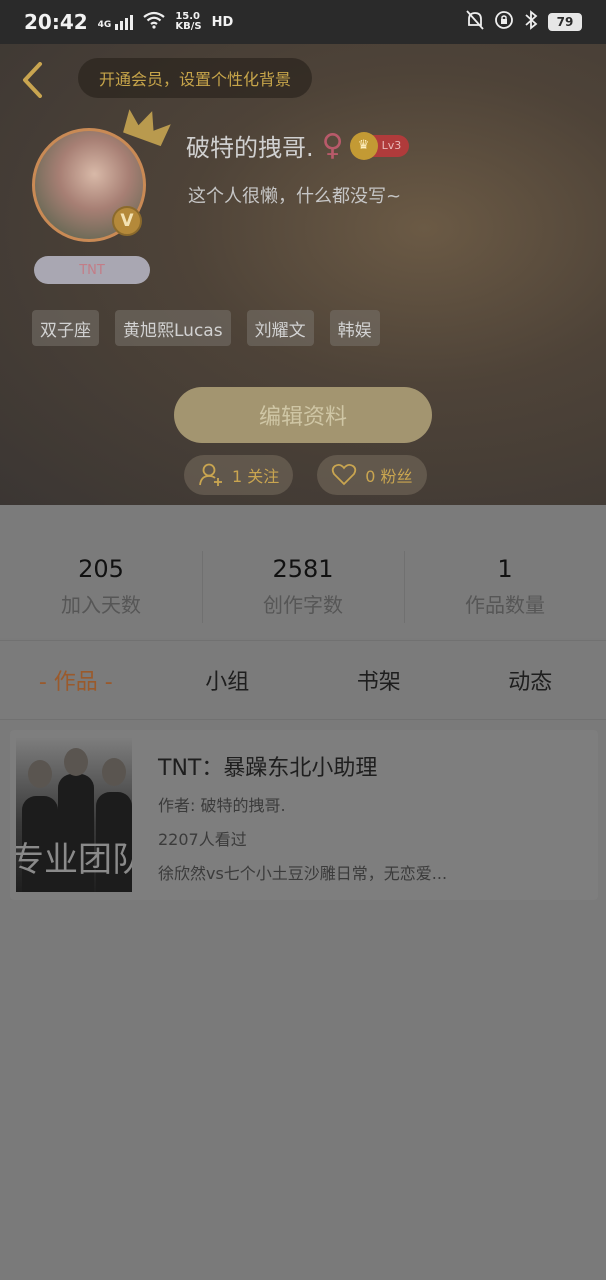 The height and width of the screenshot is (1280, 606). What do you see at coordinates (101, 177) in the screenshot?
I see `avatar-container: V` at bounding box center [101, 177].